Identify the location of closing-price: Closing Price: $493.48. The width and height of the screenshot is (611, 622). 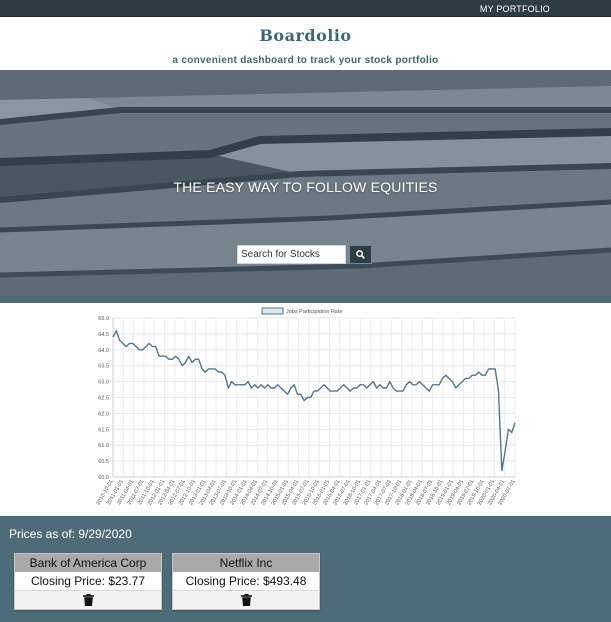
(246, 581).